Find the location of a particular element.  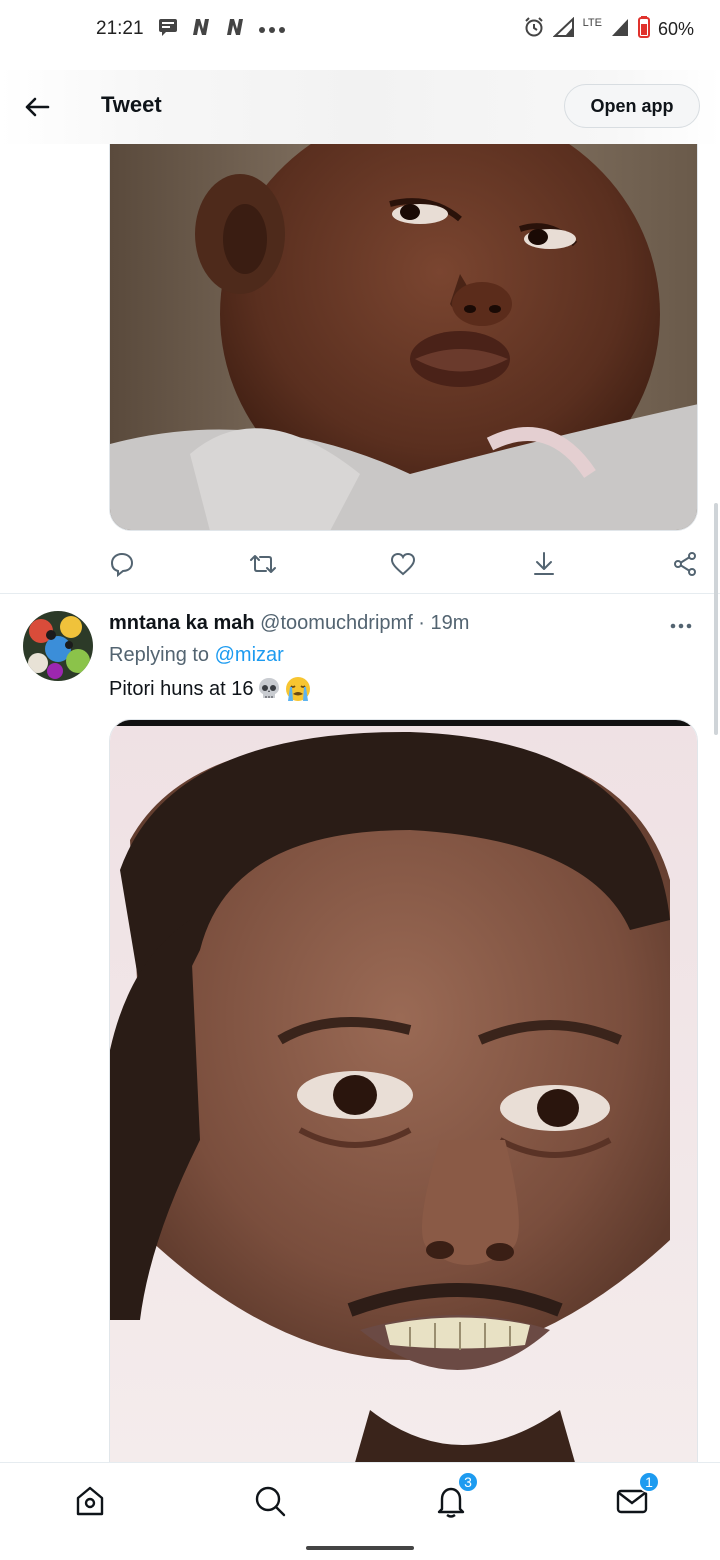

avatar-image is located at coordinates (58, 646).